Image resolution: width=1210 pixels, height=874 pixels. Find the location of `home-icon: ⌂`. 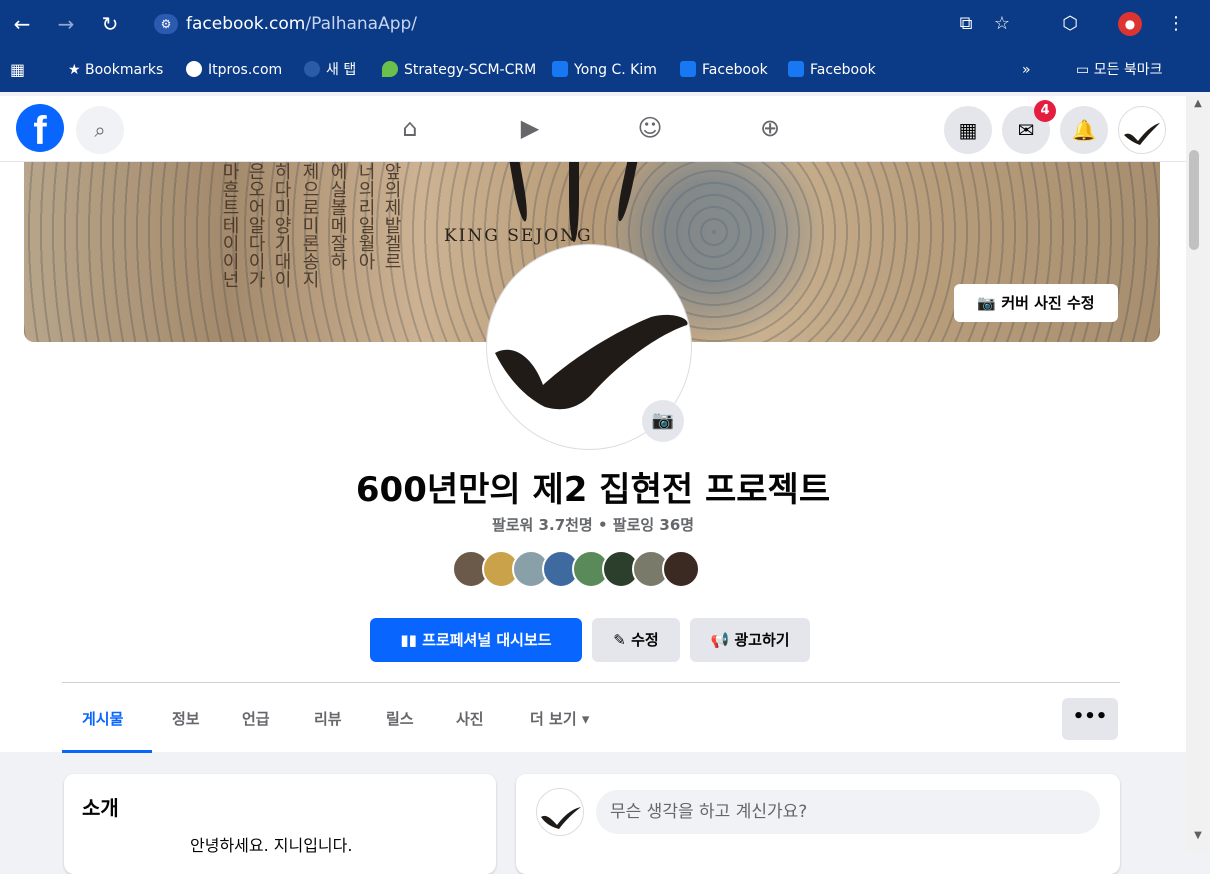

home-icon: ⌂ is located at coordinates (410, 128).